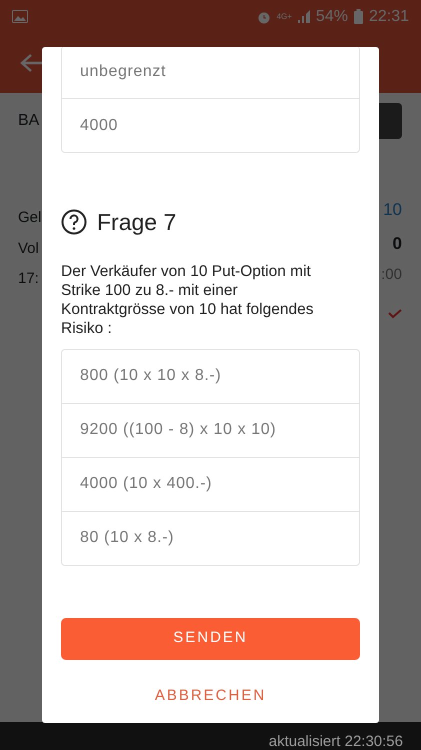 This screenshot has height=750, width=421. I want to click on answer-option: unbegrenzt, so click(210, 73).